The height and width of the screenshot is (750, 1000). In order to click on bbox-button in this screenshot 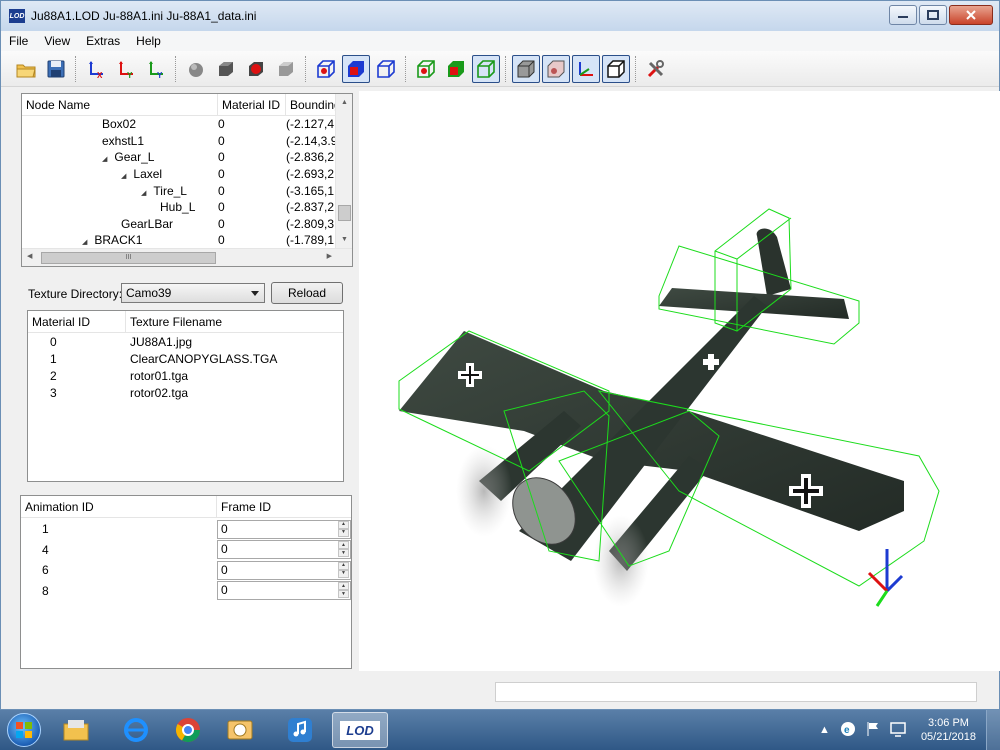, I will do `click(326, 69)`.